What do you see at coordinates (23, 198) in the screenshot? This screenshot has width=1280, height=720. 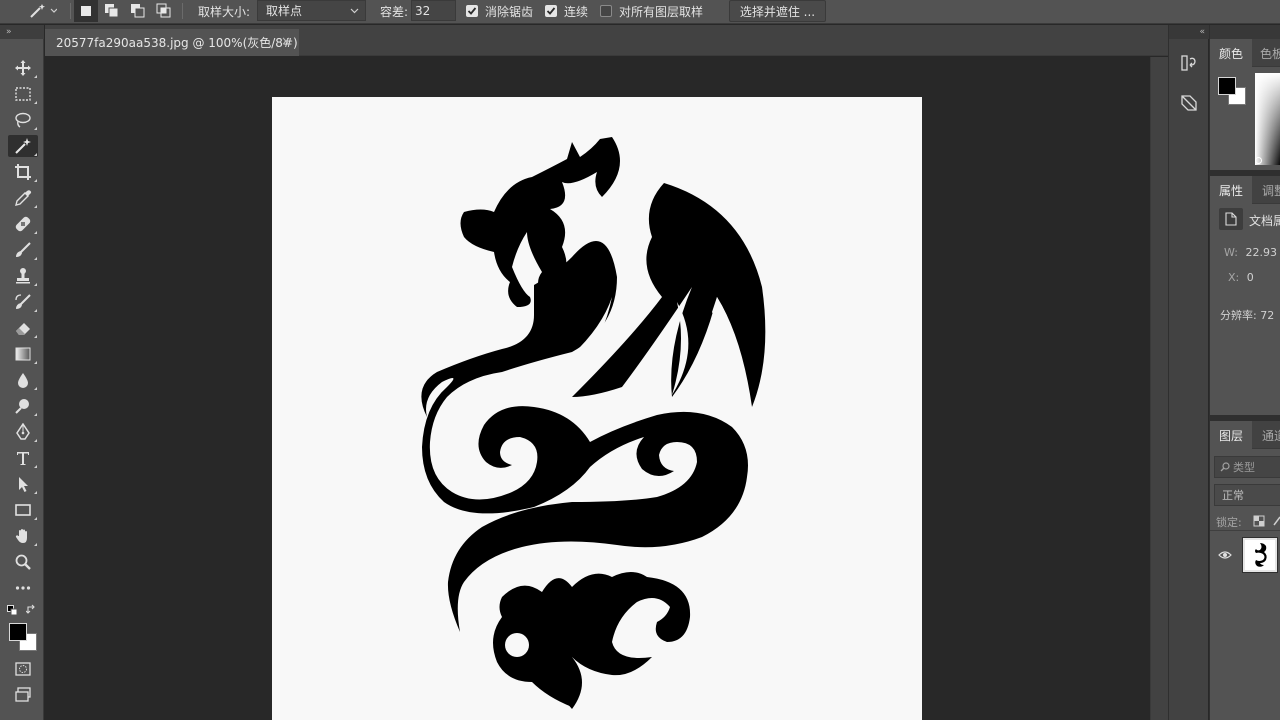 I see `eyedropper-tool` at bounding box center [23, 198].